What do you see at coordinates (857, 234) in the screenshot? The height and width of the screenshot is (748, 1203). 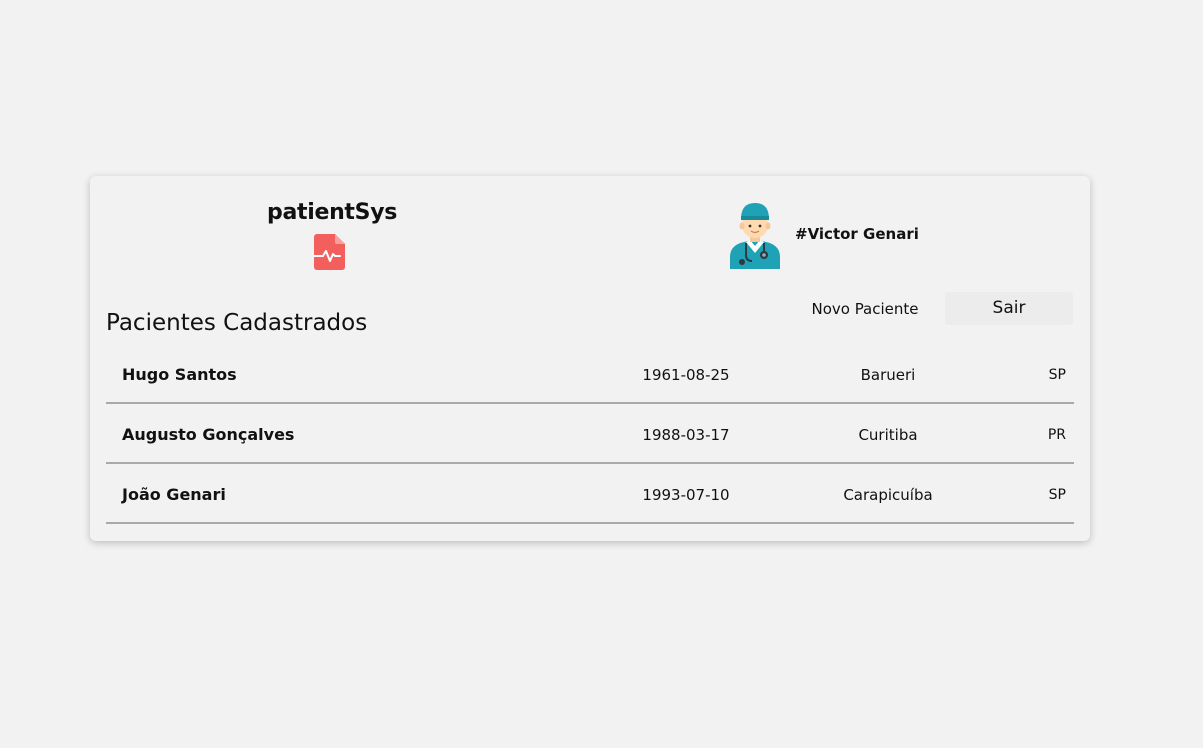 I see `user-name: #Victor Genari` at bounding box center [857, 234].